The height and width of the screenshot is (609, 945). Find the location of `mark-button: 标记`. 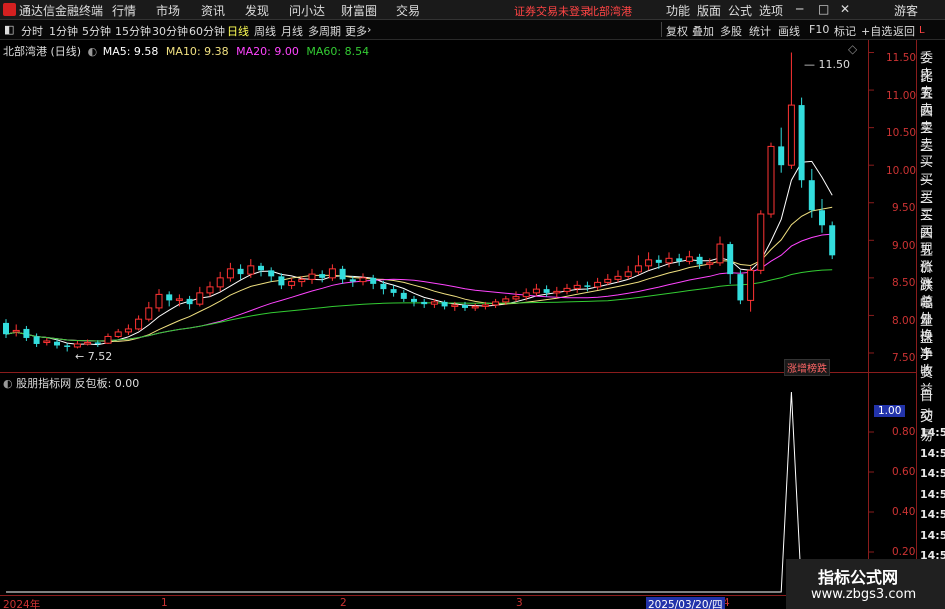

mark-button: 标记 is located at coordinates (845, 31).